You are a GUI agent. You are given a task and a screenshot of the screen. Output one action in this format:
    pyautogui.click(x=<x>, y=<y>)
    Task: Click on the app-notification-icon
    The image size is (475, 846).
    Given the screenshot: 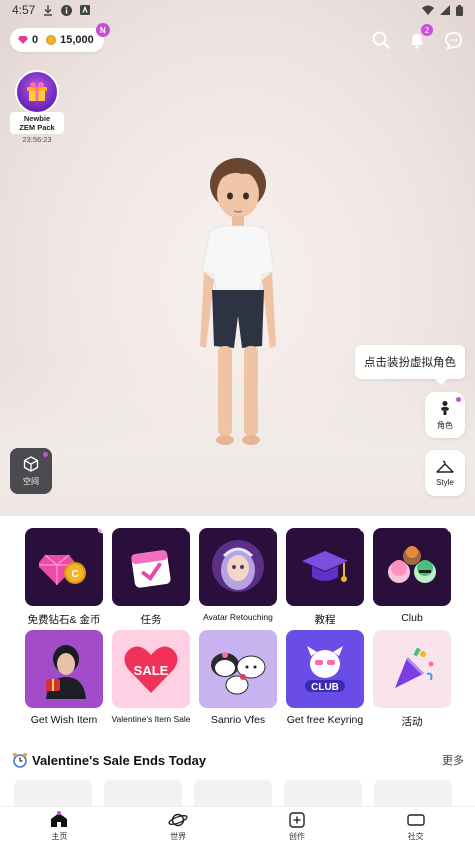 What is the action you would take?
    pyautogui.click(x=85, y=10)
    